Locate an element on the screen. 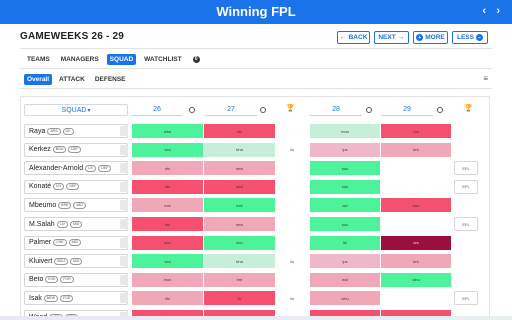  fixture-cell: eve is located at coordinates (239, 205).